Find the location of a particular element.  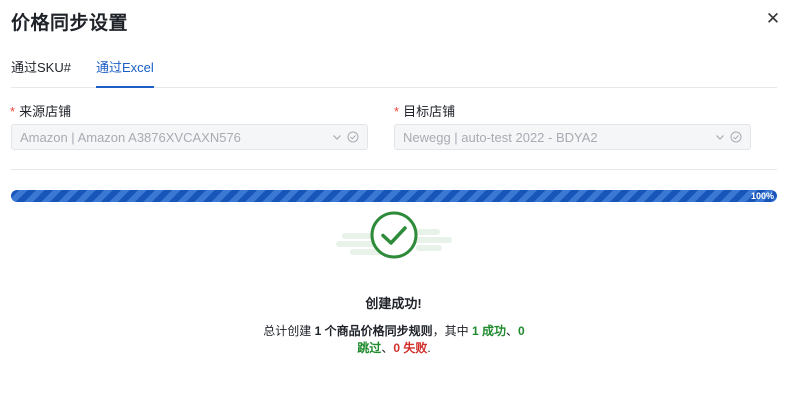

progress-percent: 100% is located at coordinates (762, 196).